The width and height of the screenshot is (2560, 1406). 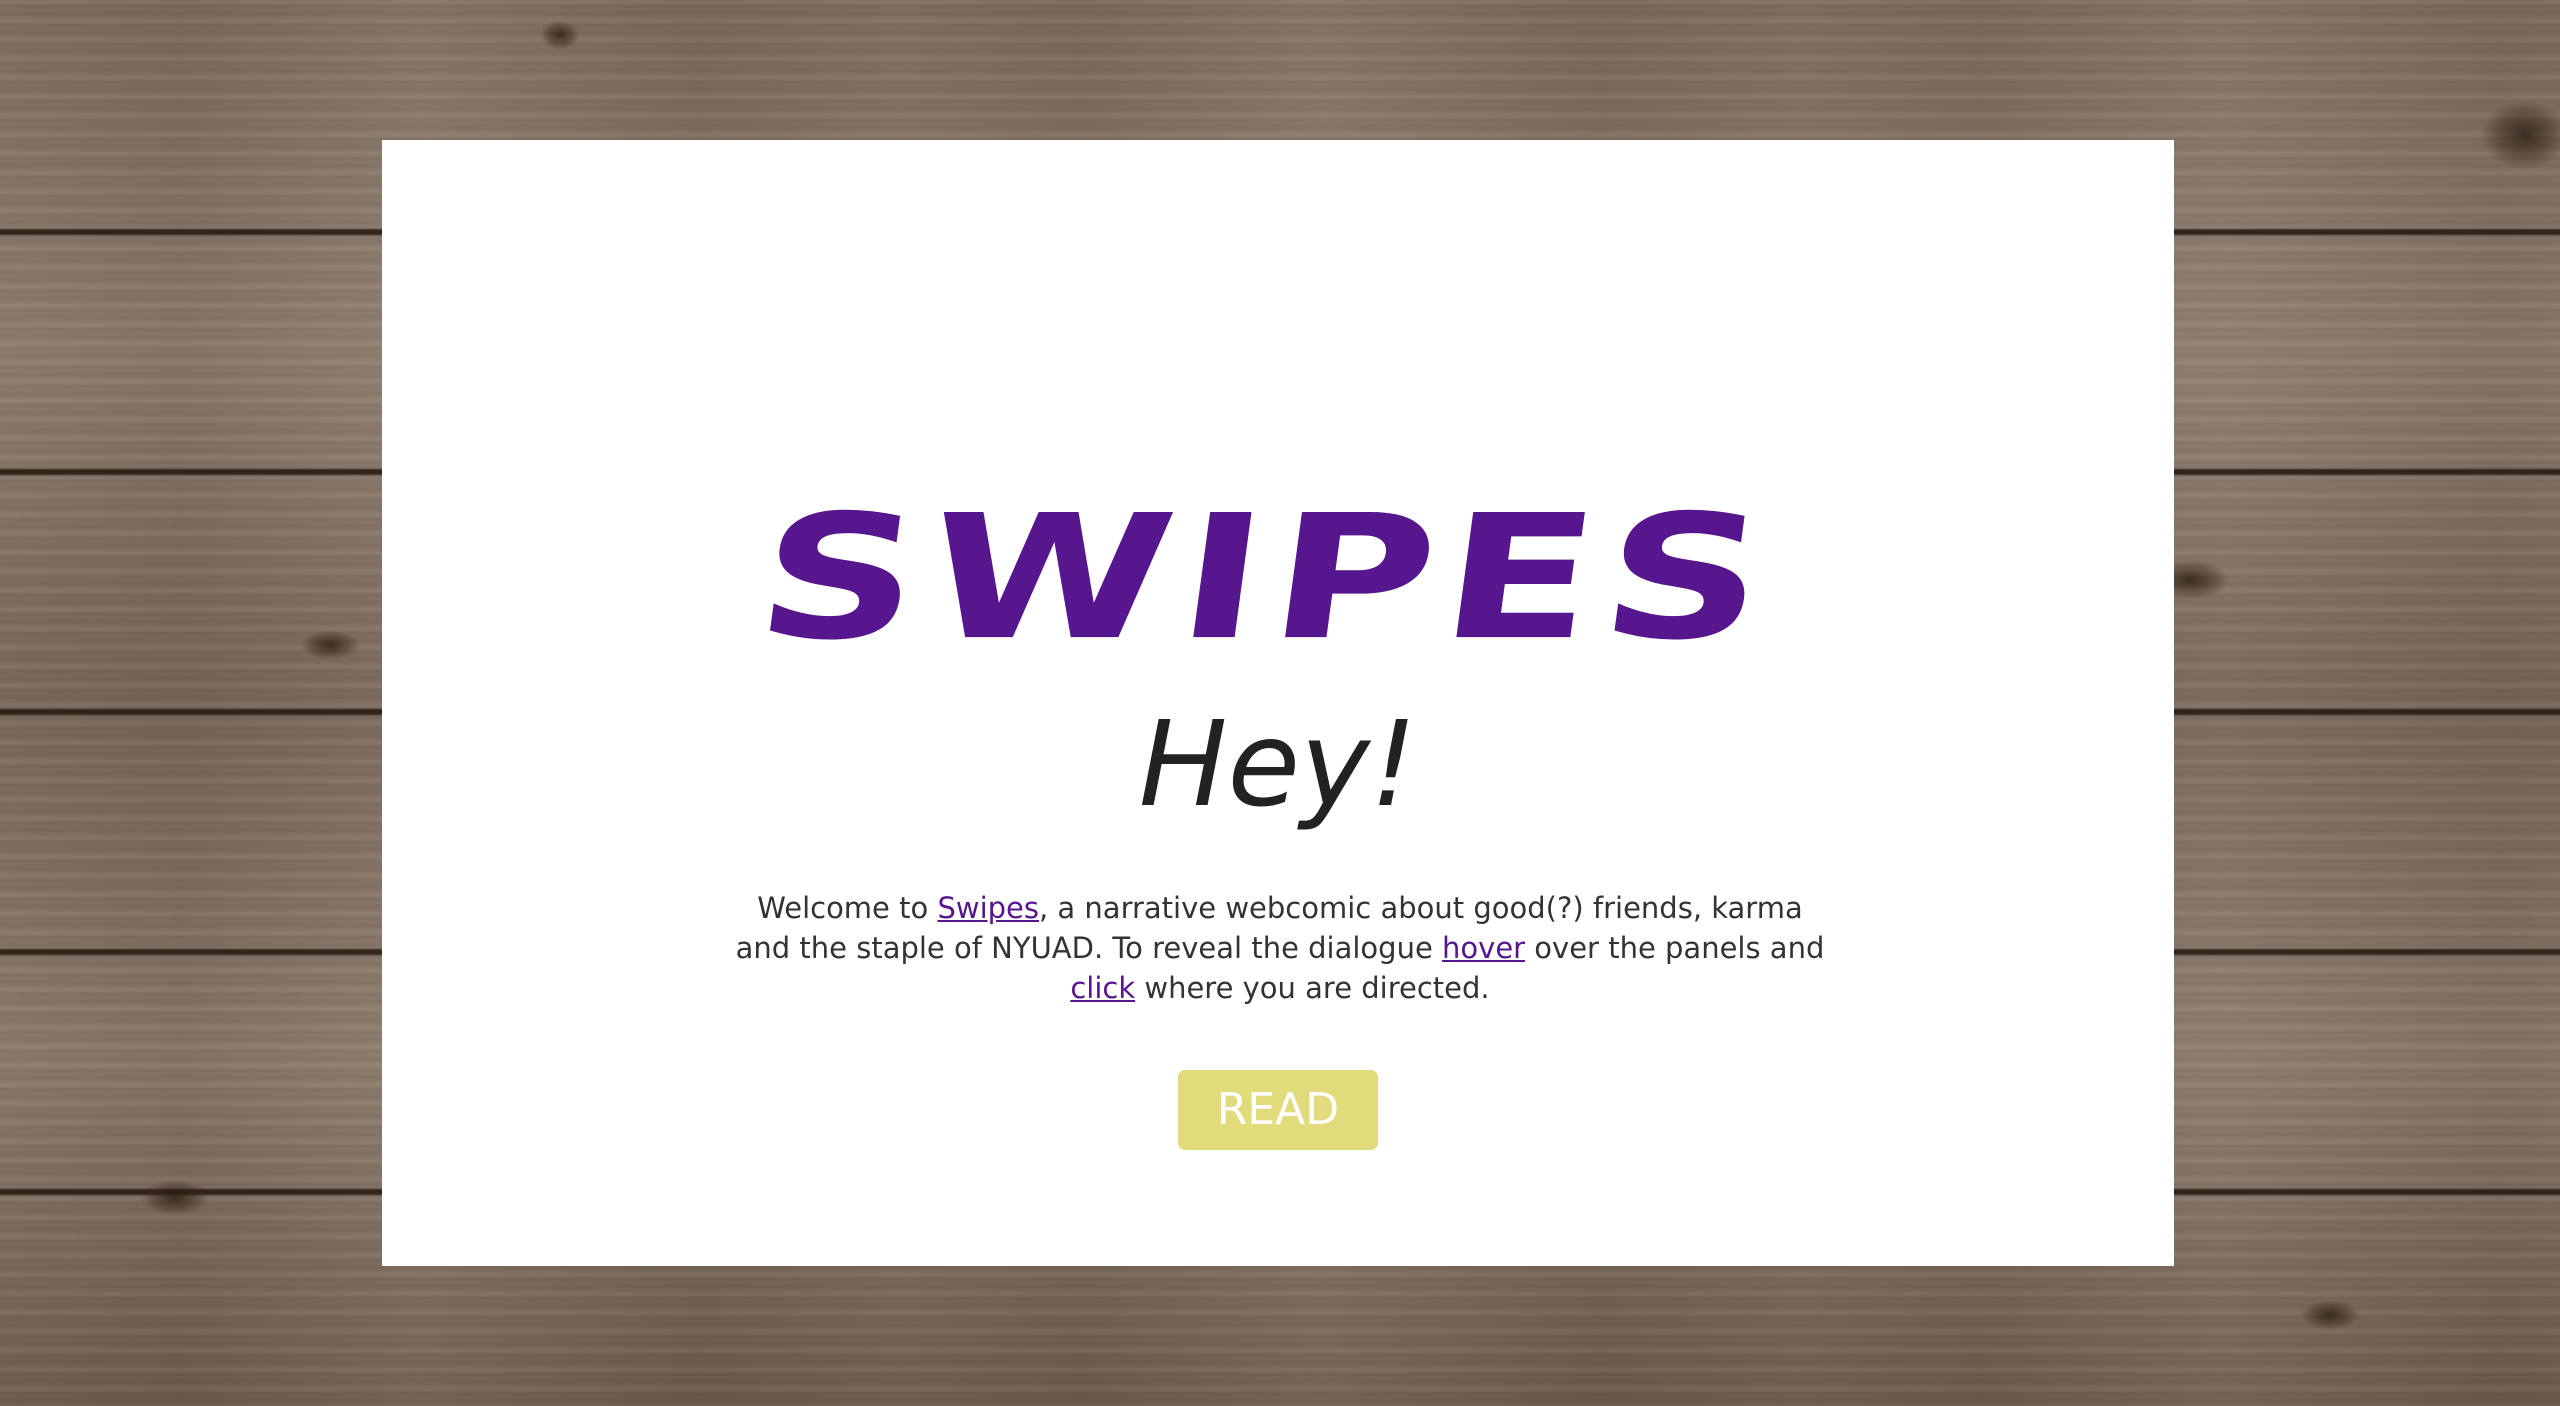 I want to click on hover-link: hover, so click(x=1483, y=948).